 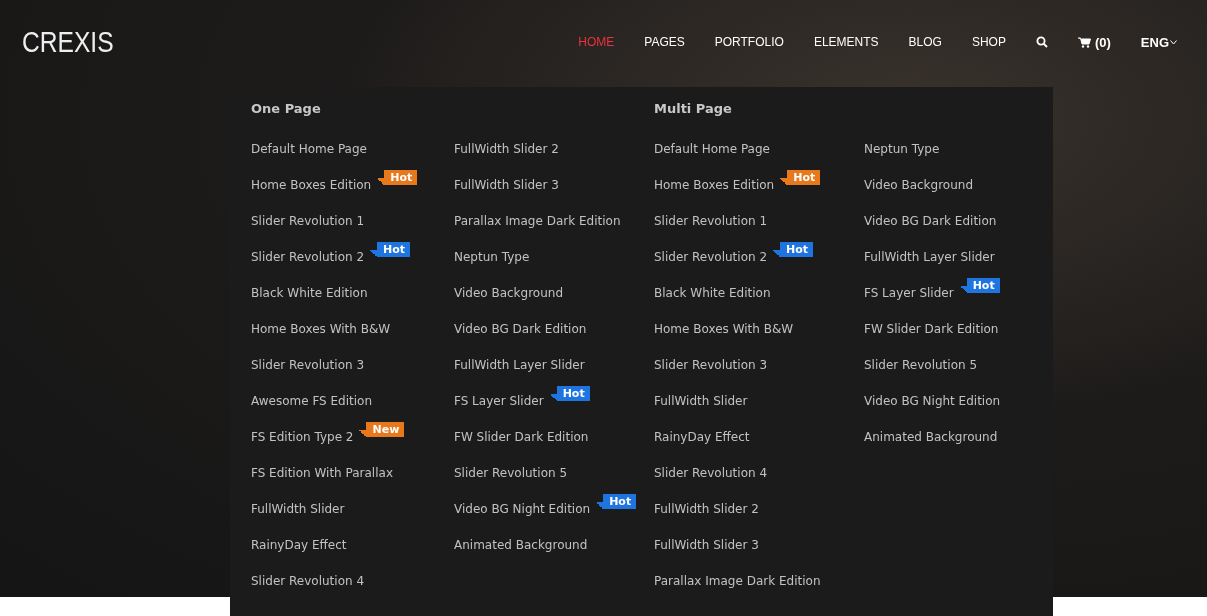 I want to click on nav-link: PORTFOLIO, so click(x=749, y=42).